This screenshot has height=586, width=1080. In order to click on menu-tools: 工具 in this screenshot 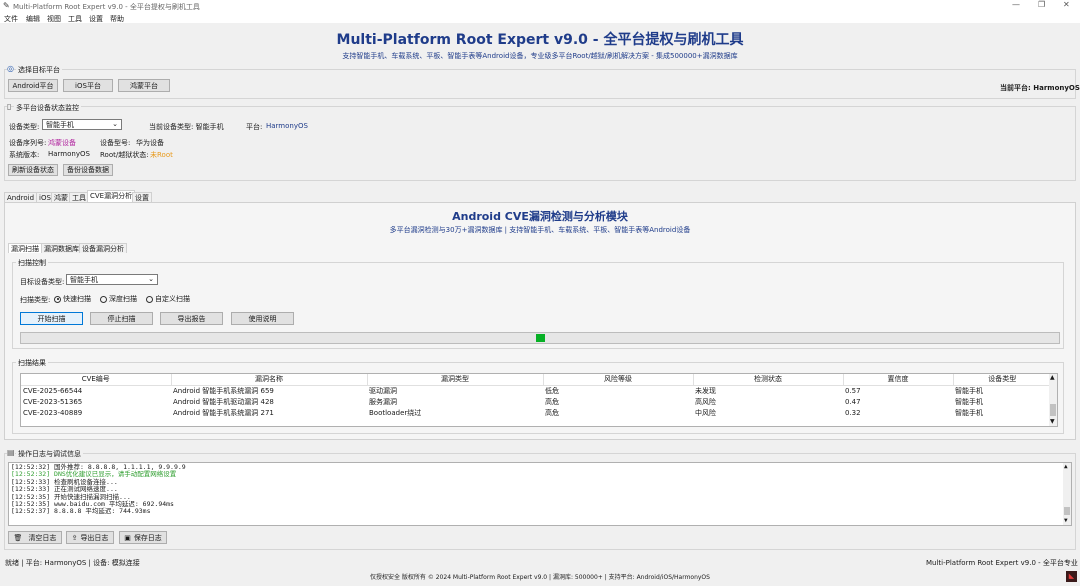, I will do `click(75, 19)`.